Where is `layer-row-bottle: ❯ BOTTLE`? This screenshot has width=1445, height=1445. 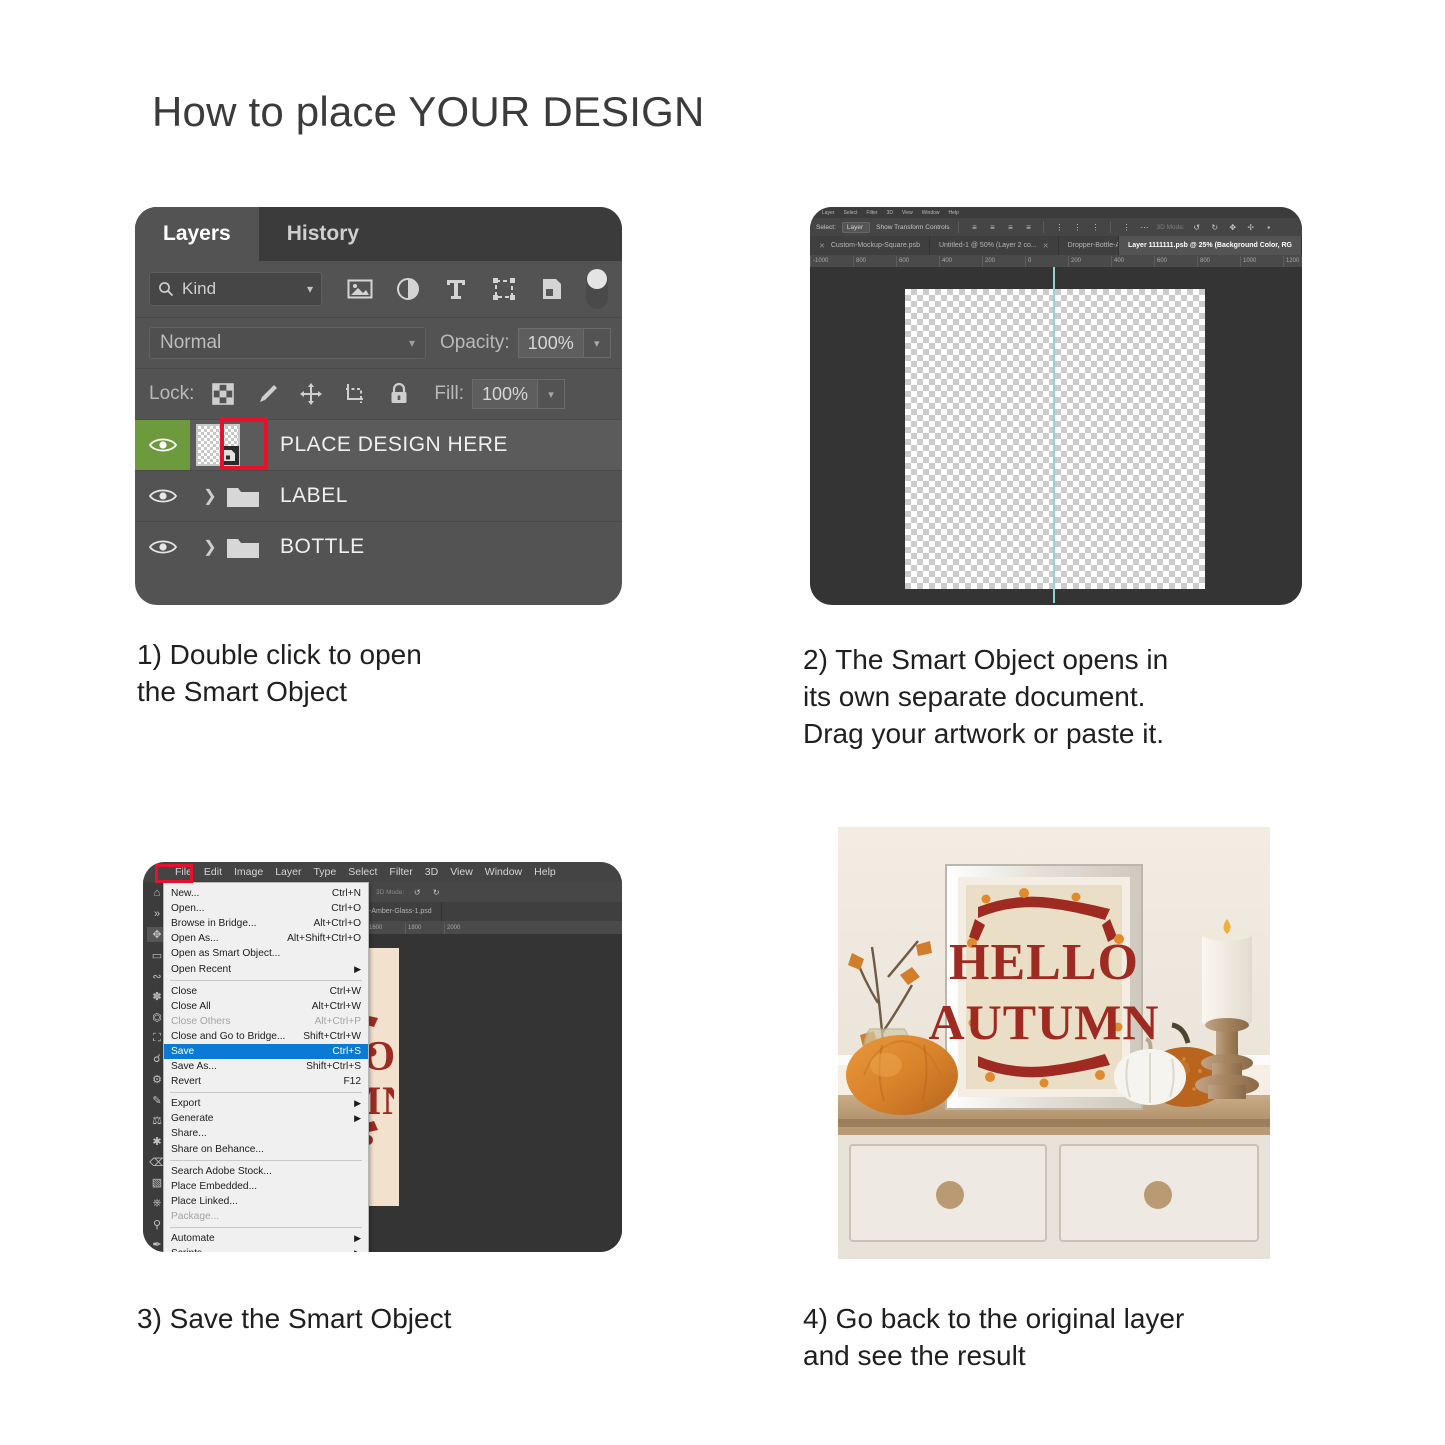
layer-row-bottle: ❯ BOTTLE is located at coordinates (378, 546).